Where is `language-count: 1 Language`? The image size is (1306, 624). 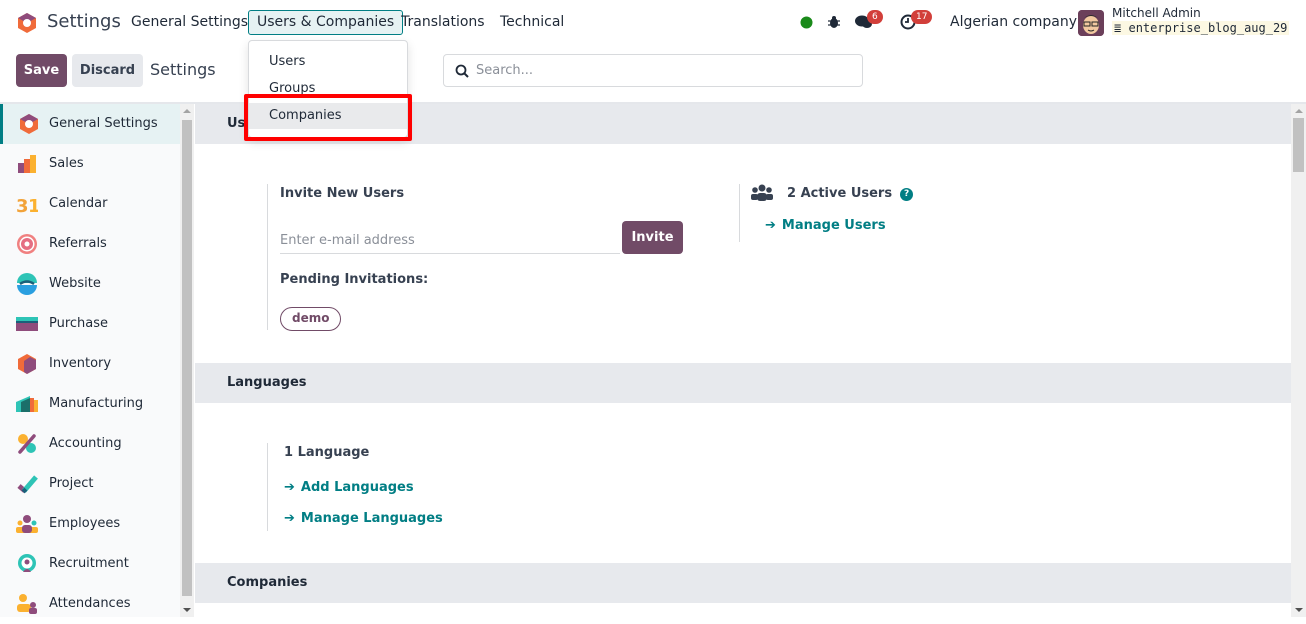
language-count: 1 Language is located at coordinates (327, 452).